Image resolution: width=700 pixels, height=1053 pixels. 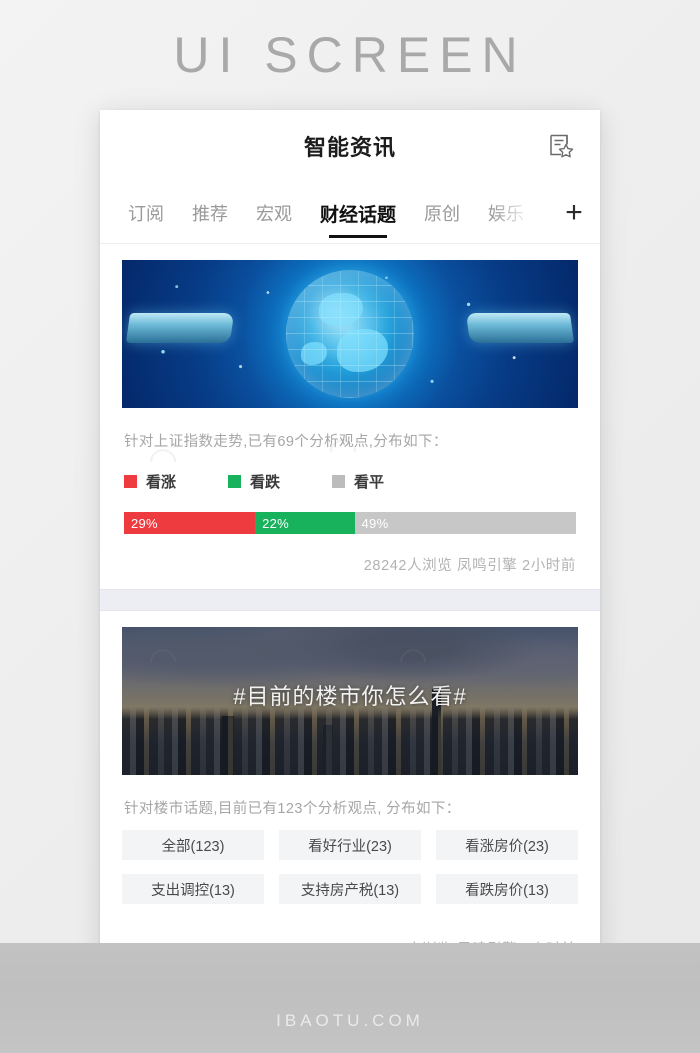 What do you see at coordinates (375, 523) in the screenshot?
I see `bar-label-flat: 49%` at bounding box center [375, 523].